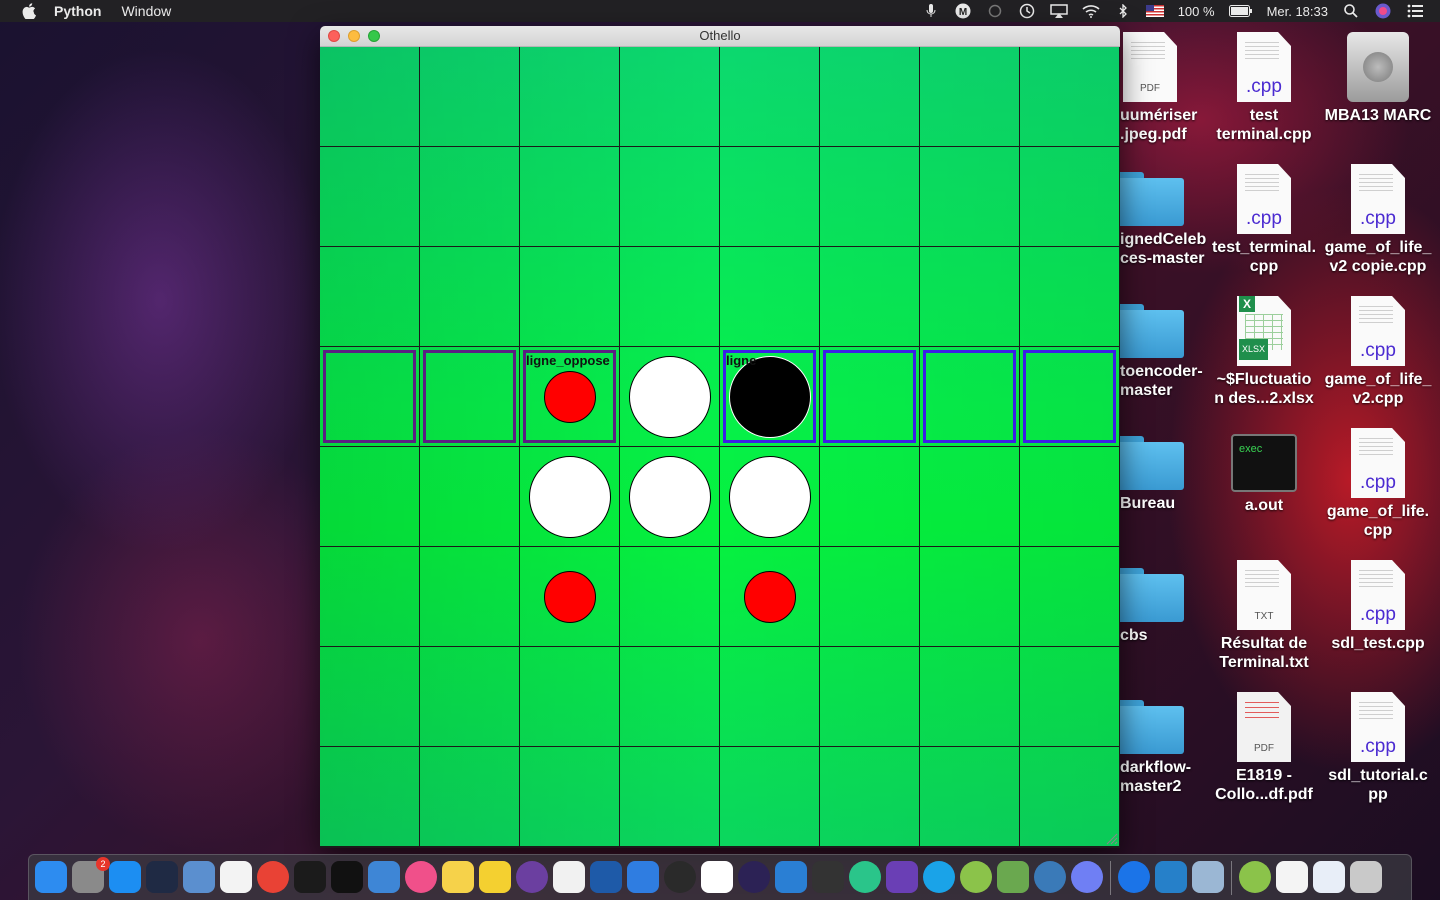  What do you see at coordinates (236, 877) in the screenshot?
I see `calendar-icon` at bounding box center [236, 877].